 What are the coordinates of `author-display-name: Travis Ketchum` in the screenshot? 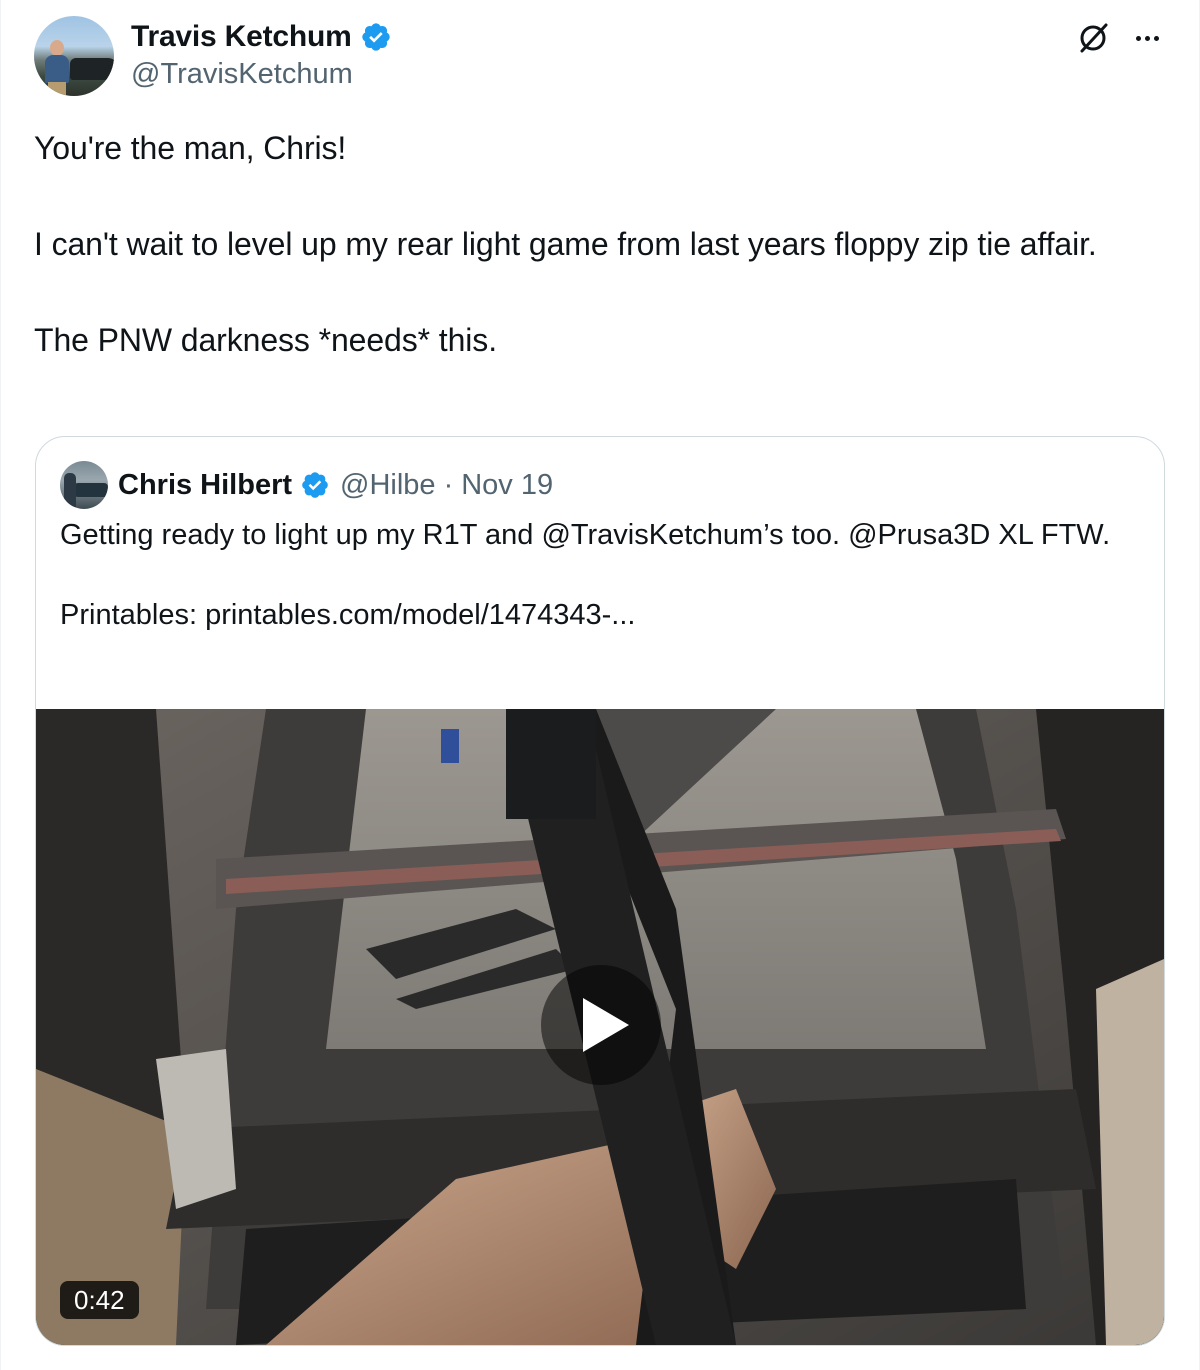 It's located at (241, 37).